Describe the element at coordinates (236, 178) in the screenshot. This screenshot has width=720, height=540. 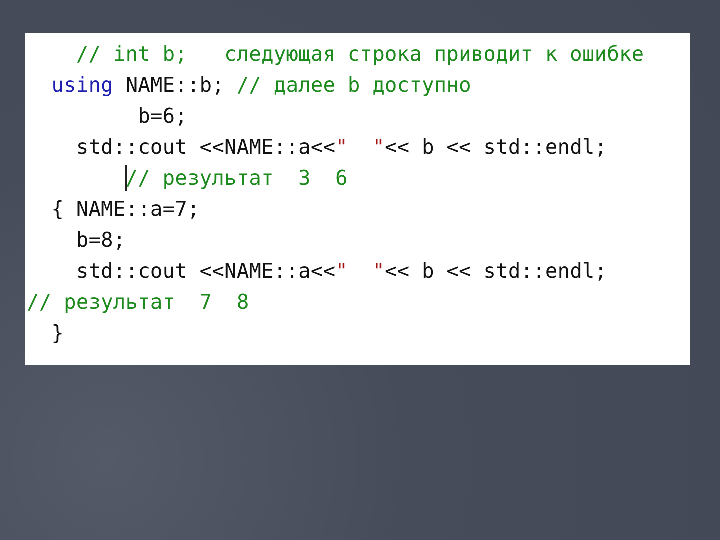
I see `code-line: // результат 3 6` at that location.